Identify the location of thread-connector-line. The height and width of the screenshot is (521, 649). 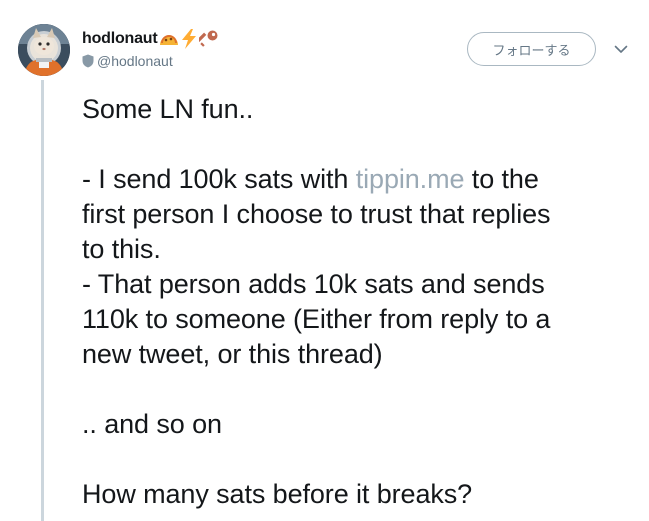
(42, 300).